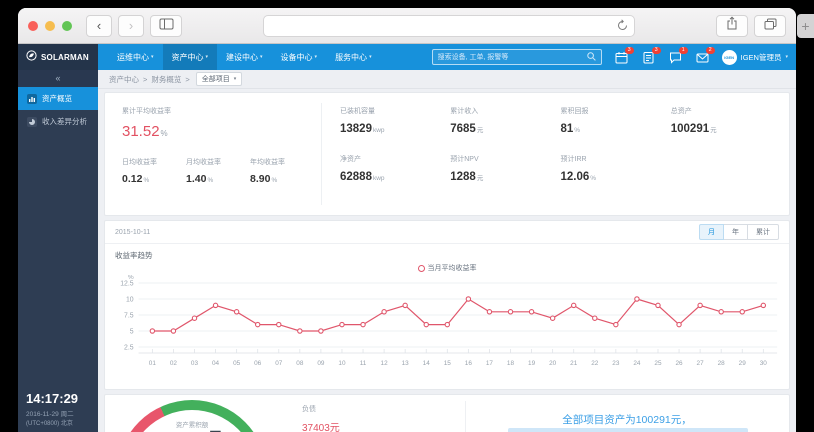  What do you see at coordinates (132, 232) in the screenshot?
I see `date-picker: 2015-10-11` at bounding box center [132, 232].